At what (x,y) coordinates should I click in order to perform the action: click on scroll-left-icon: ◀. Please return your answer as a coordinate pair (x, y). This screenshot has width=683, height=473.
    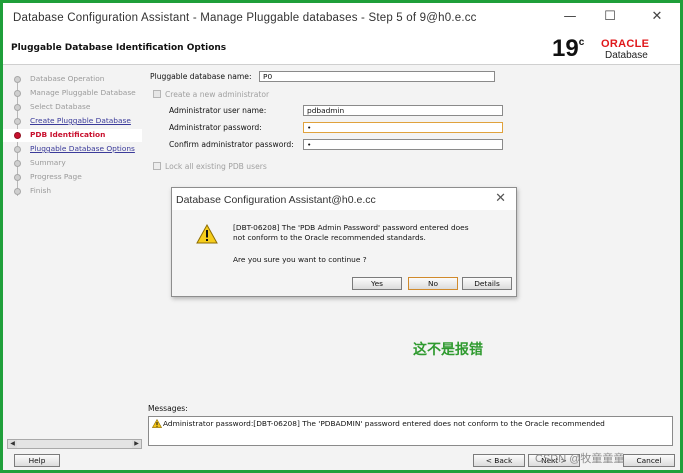
    Looking at the image, I should click on (12, 444).